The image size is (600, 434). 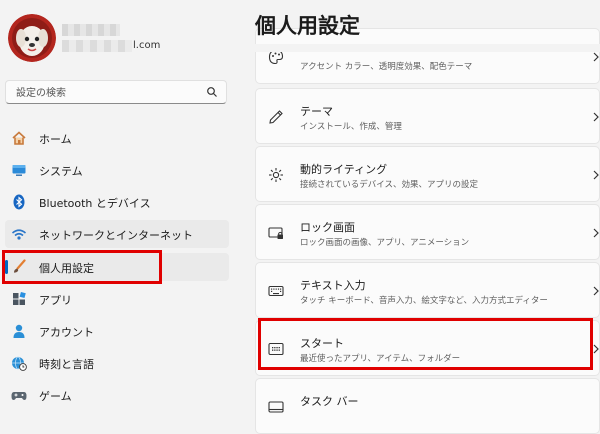 I want to click on card-subtitle: インストール、作成、管理, so click(x=351, y=127).